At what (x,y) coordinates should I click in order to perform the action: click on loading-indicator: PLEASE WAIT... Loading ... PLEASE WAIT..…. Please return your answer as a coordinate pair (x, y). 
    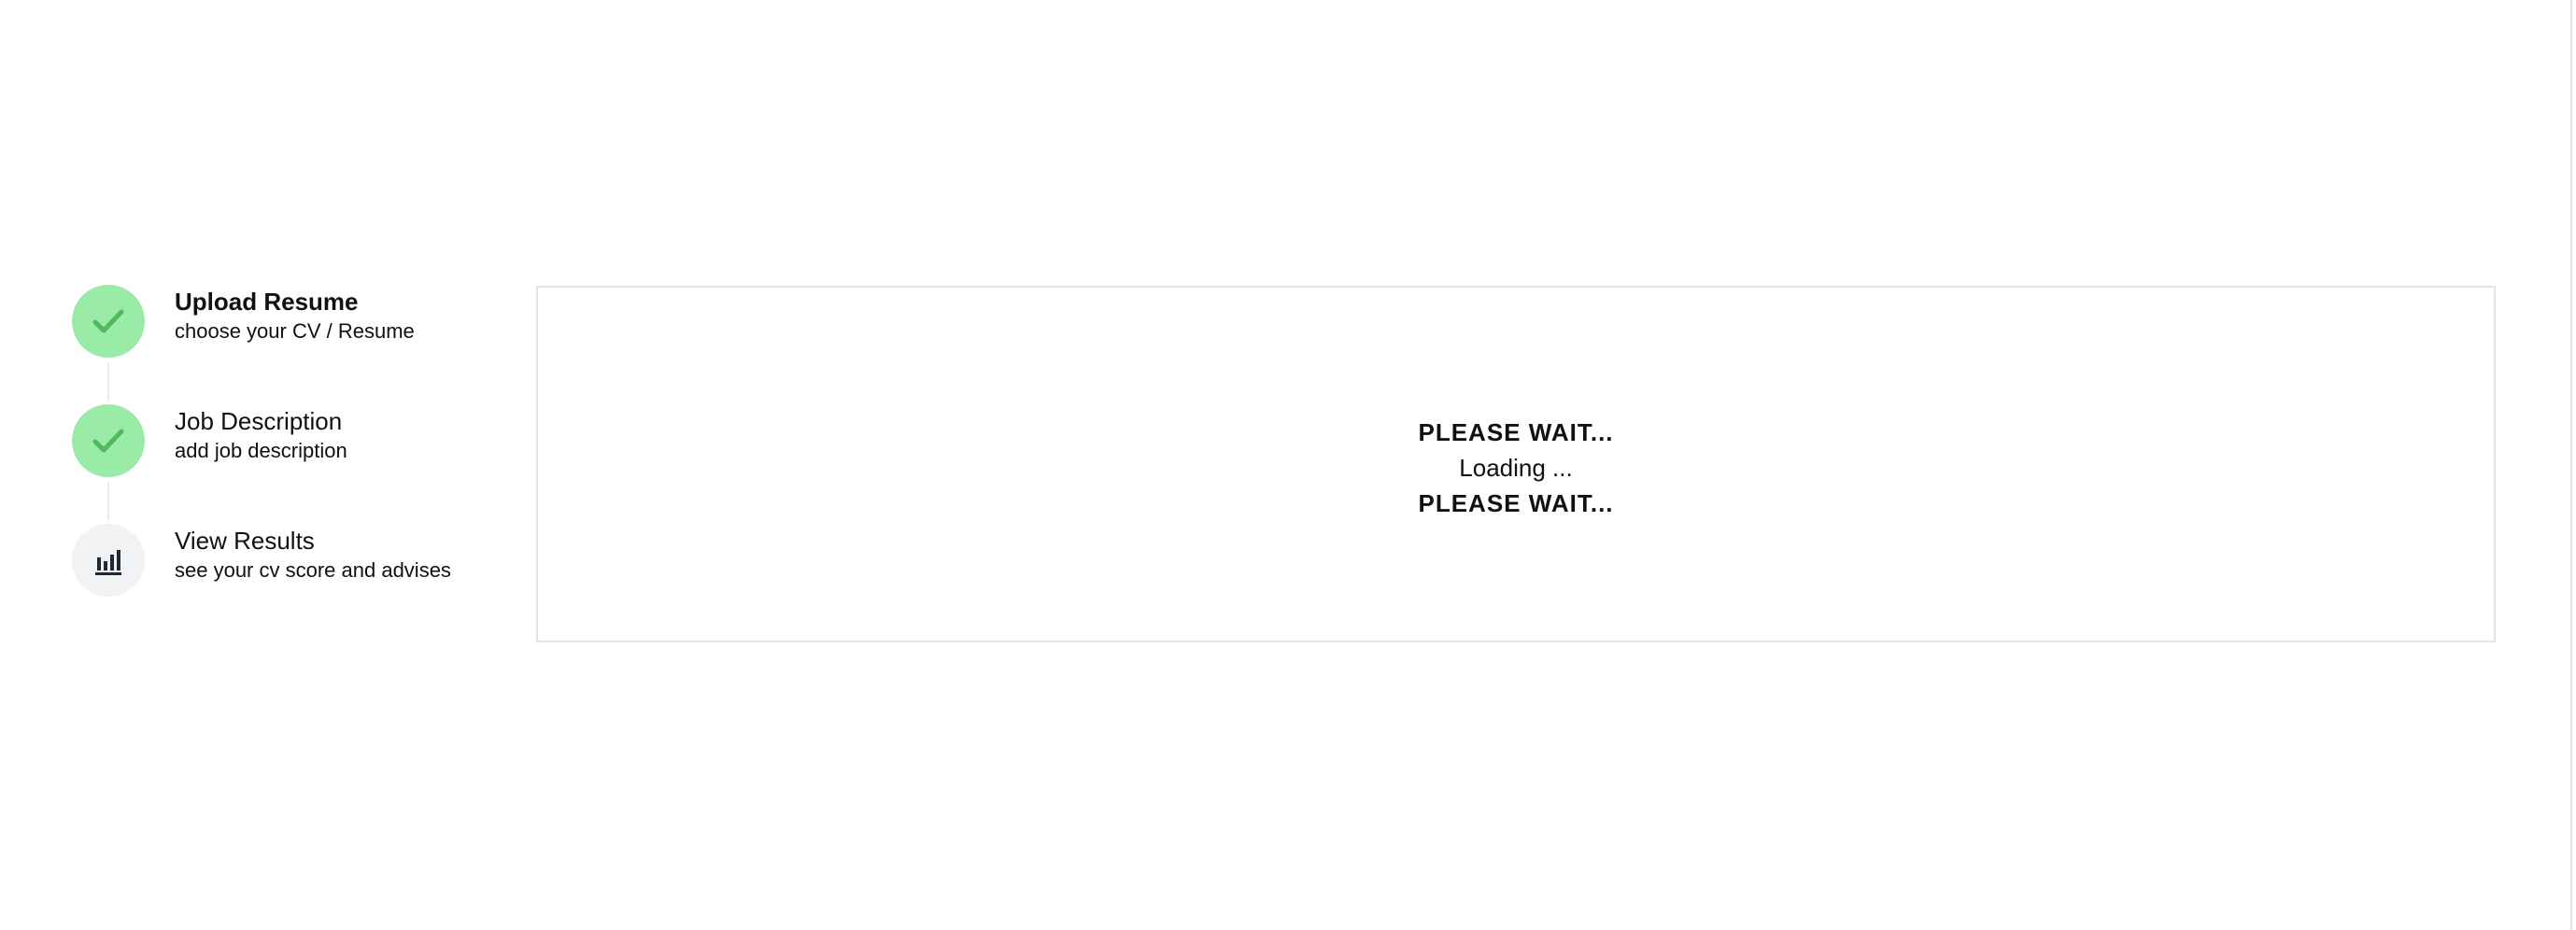
    Looking at the image, I should click on (1516, 468).